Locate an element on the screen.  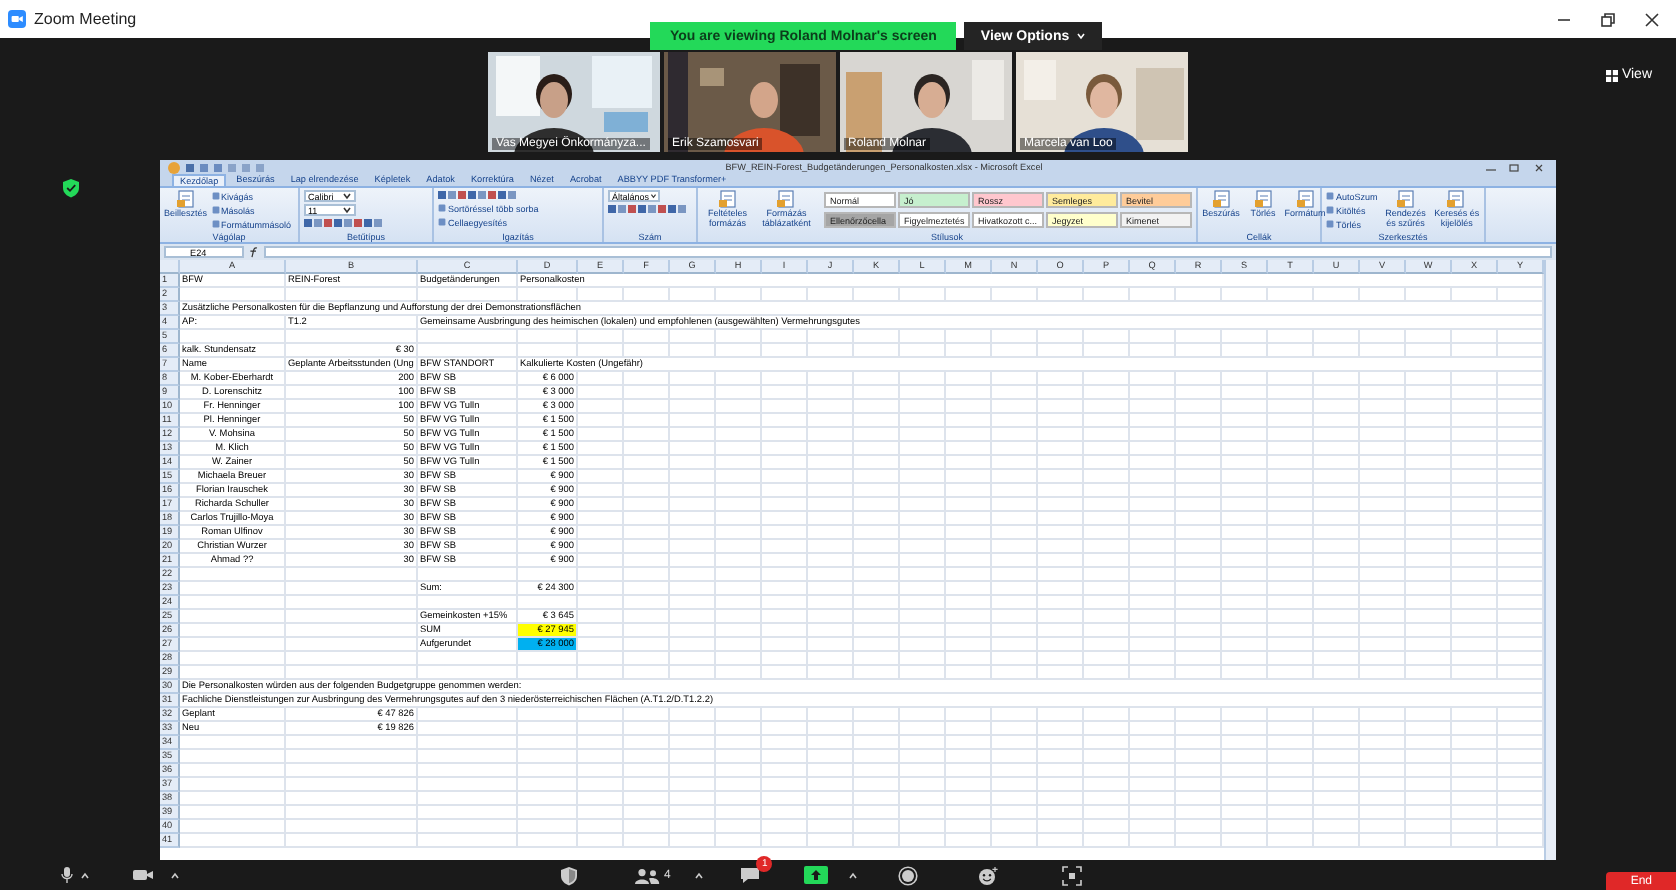
microphone-icon is located at coordinates (67, 875).